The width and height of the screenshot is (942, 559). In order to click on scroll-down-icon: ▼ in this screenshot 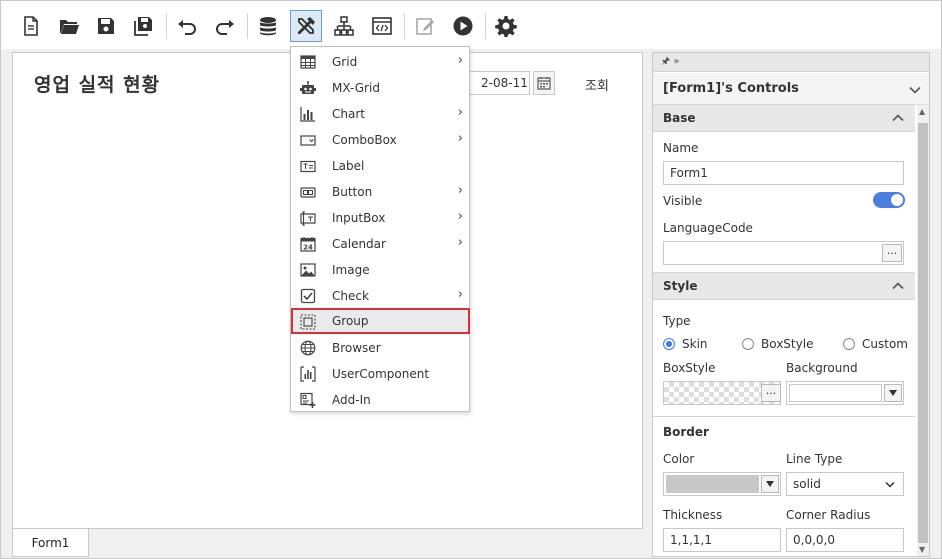, I will do `click(922, 549)`.